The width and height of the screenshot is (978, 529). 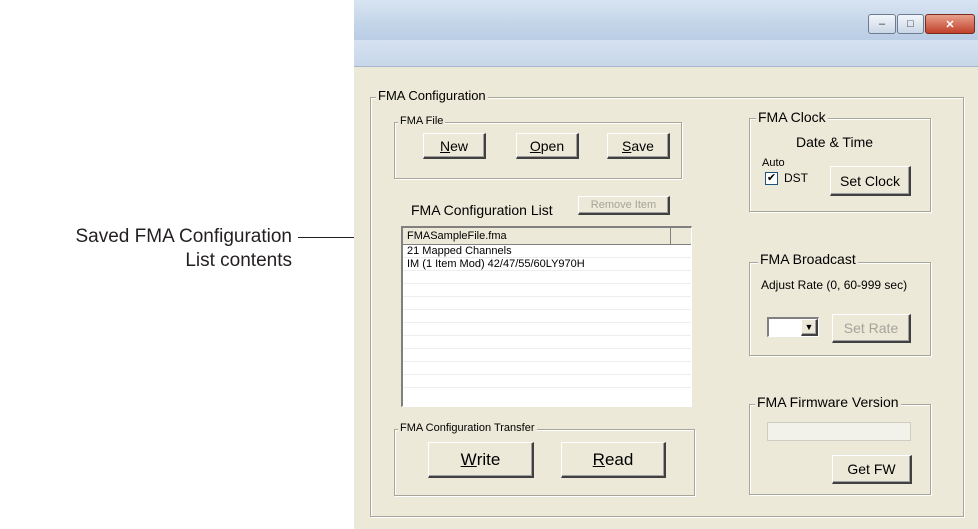 I want to click on save-button: Save, so click(x=638, y=146).